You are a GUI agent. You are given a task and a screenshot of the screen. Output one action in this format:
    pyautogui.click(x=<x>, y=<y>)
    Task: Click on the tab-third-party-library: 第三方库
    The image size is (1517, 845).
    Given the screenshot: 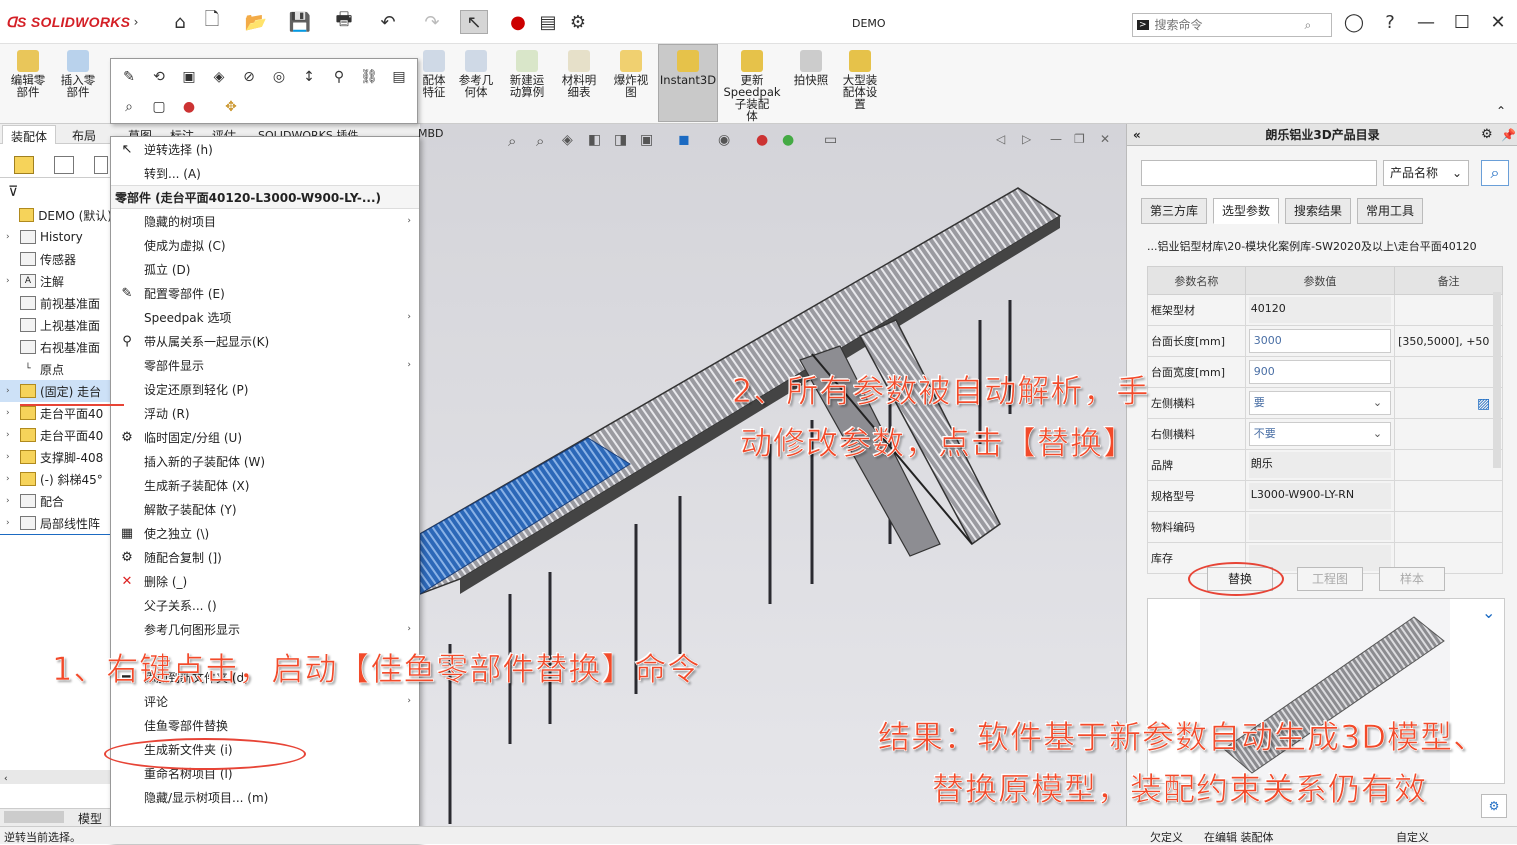 What is the action you would take?
    pyautogui.click(x=1174, y=211)
    